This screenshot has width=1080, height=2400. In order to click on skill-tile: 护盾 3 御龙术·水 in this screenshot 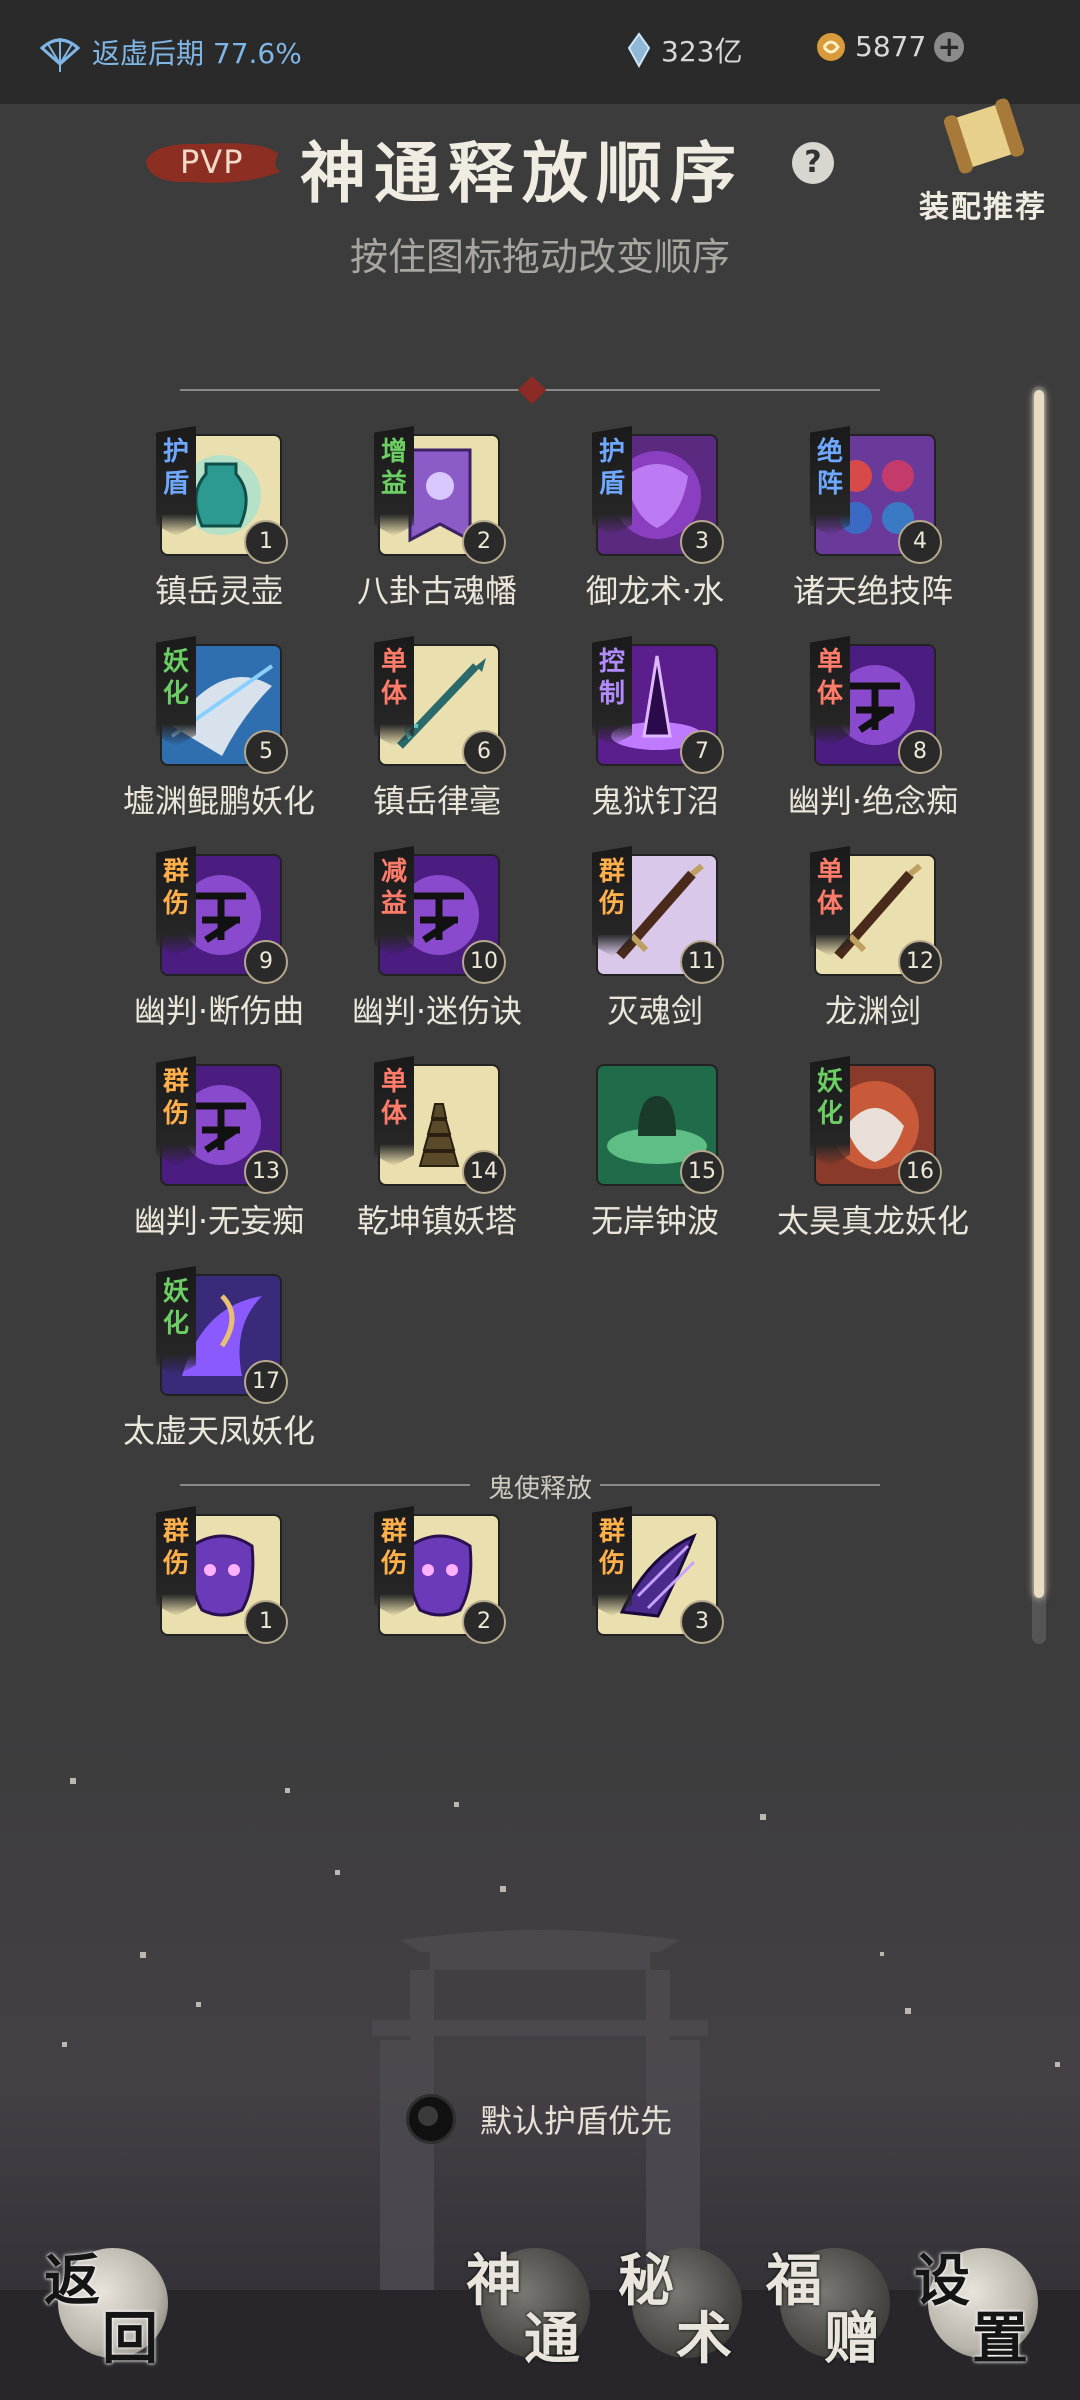, I will do `click(650, 530)`.